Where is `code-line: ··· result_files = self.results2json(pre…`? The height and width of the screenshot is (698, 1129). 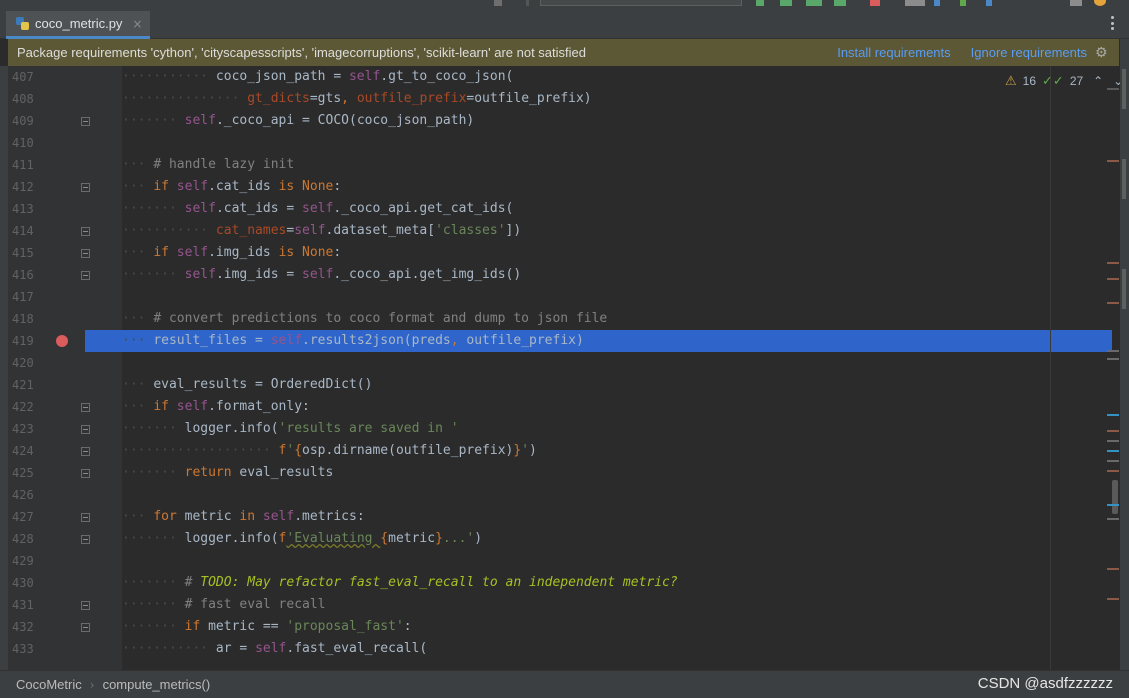 code-line: ··· result_files = self.results2json(pre… is located at coordinates (617, 341).